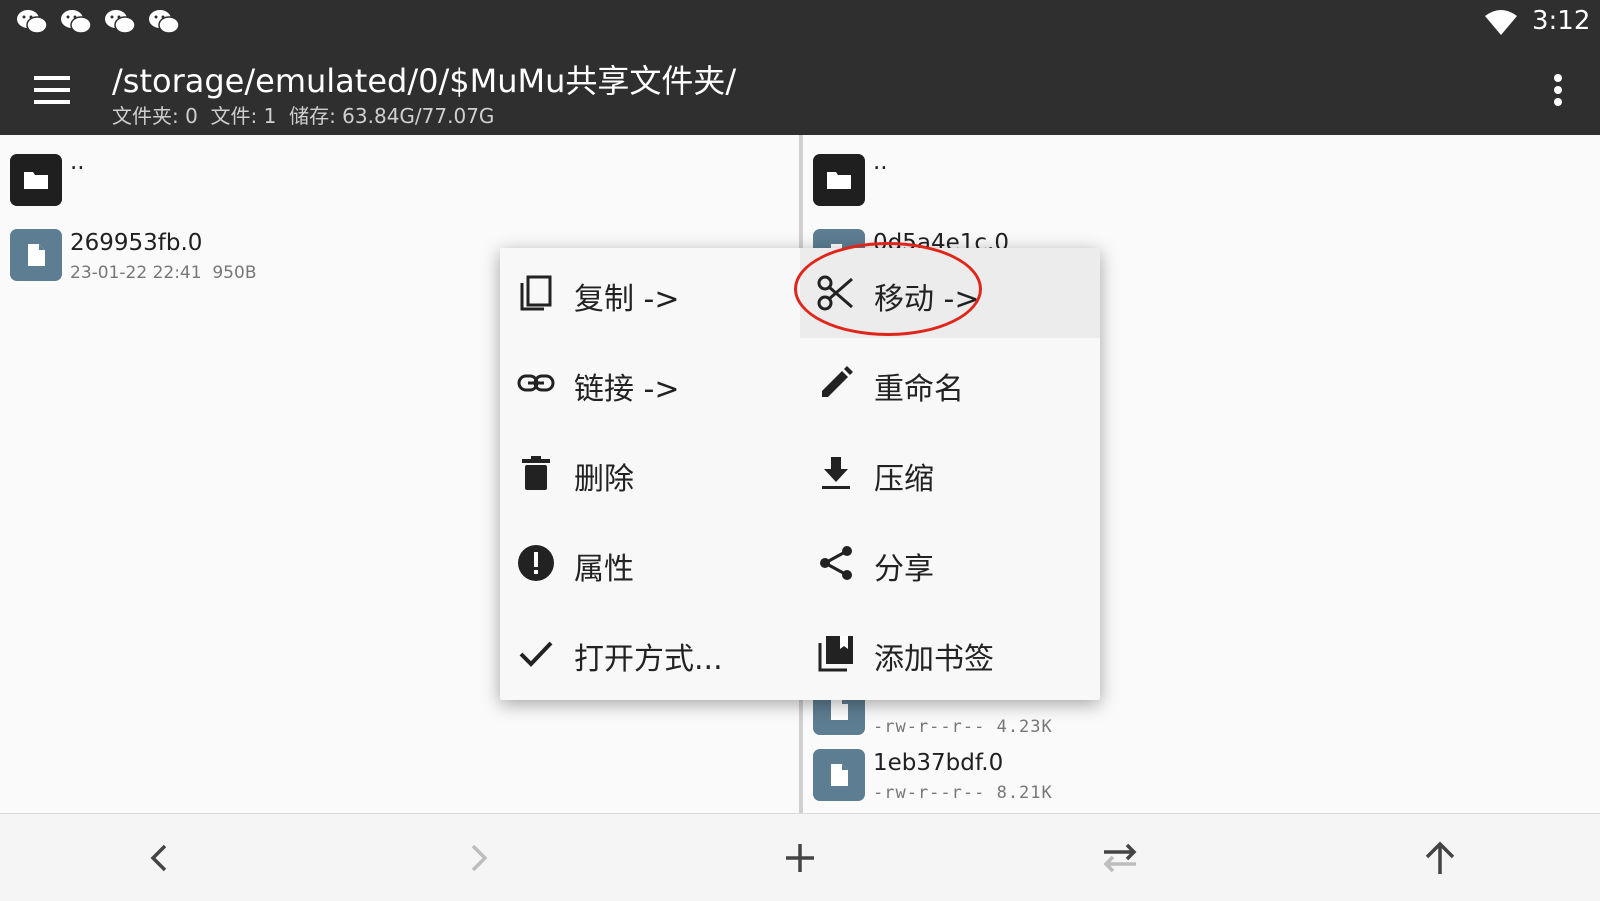 The width and height of the screenshot is (1600, 901). Describe the element at coordinates (963, 727) in the screenshot. I see `file-meta: -rw-r--r-- 4.23K` at that location.